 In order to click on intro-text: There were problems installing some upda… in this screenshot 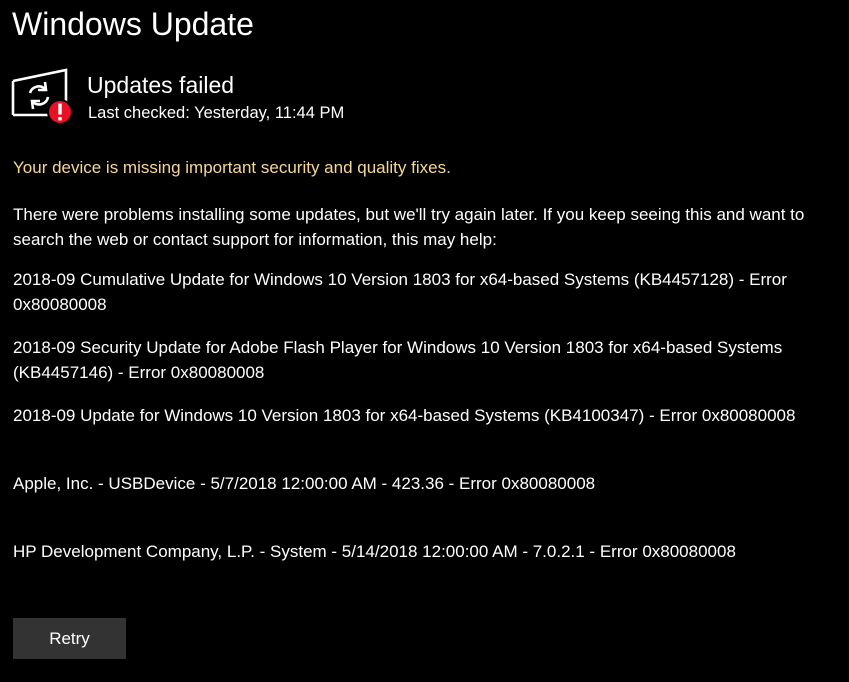, I will do `click(409, 227)`.